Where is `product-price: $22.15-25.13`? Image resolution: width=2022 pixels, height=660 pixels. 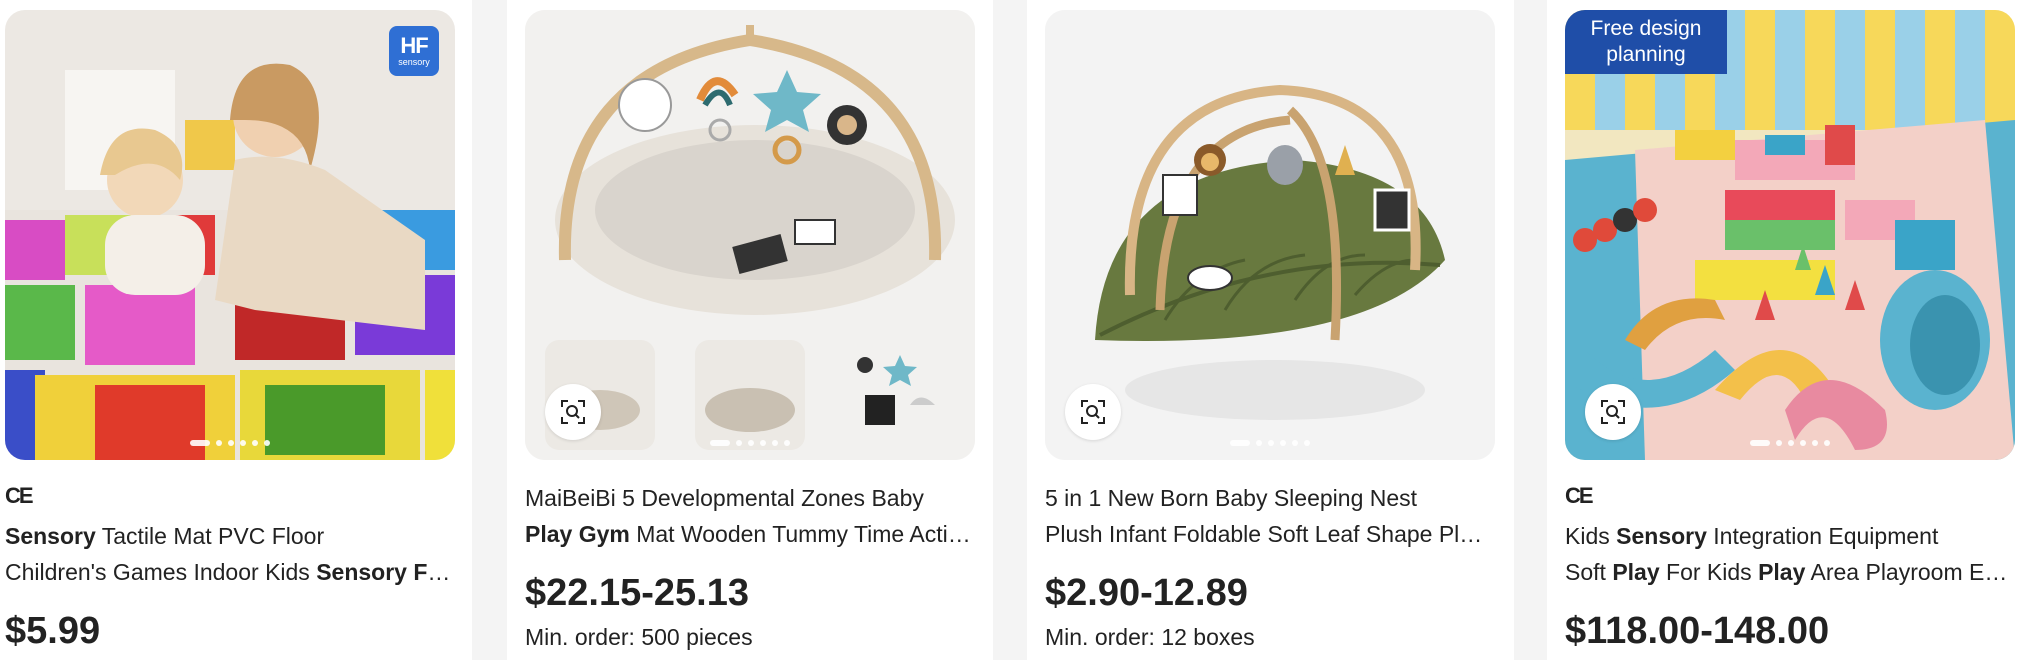
product-price: $22.15-25.13 is located at coordinates (637, 593).